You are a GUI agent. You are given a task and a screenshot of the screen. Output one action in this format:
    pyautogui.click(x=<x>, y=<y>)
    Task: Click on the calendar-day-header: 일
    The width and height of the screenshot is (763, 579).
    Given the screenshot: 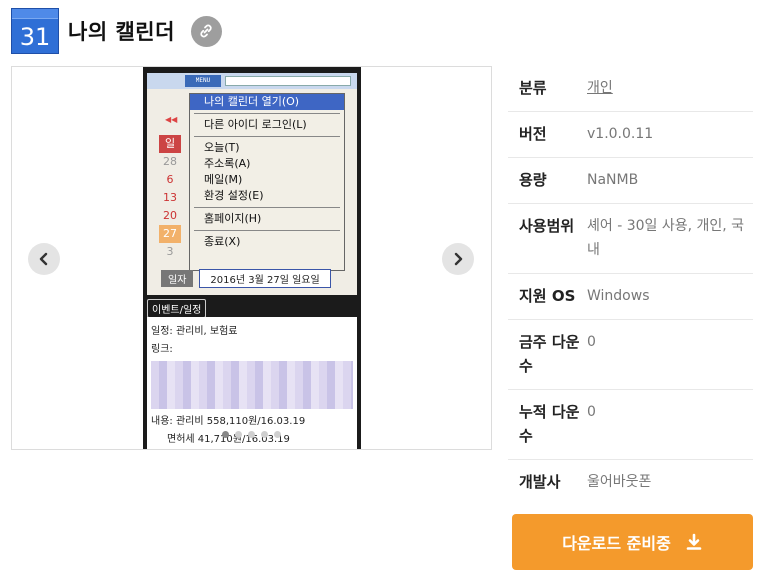 What is the action you would take?
    pyautogui.click(x=170, y=144)
    